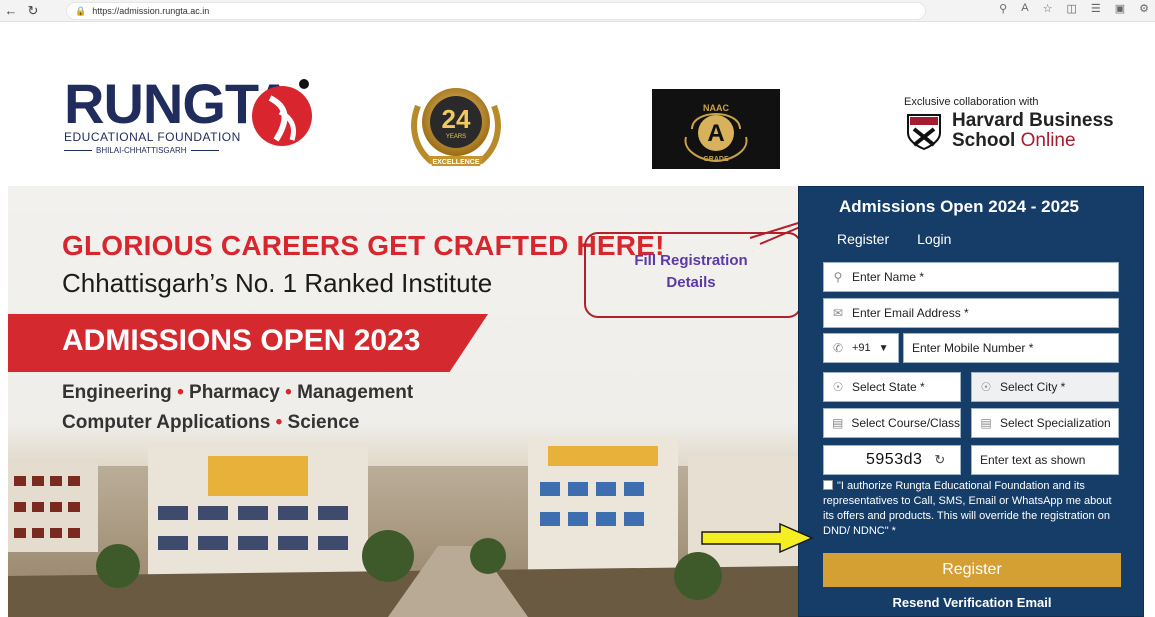 This screenshot has width=1155, height=617. Describe the element at coordinates (716, 108) in the screenshot. I see `naac-label: NAAC` at that location.